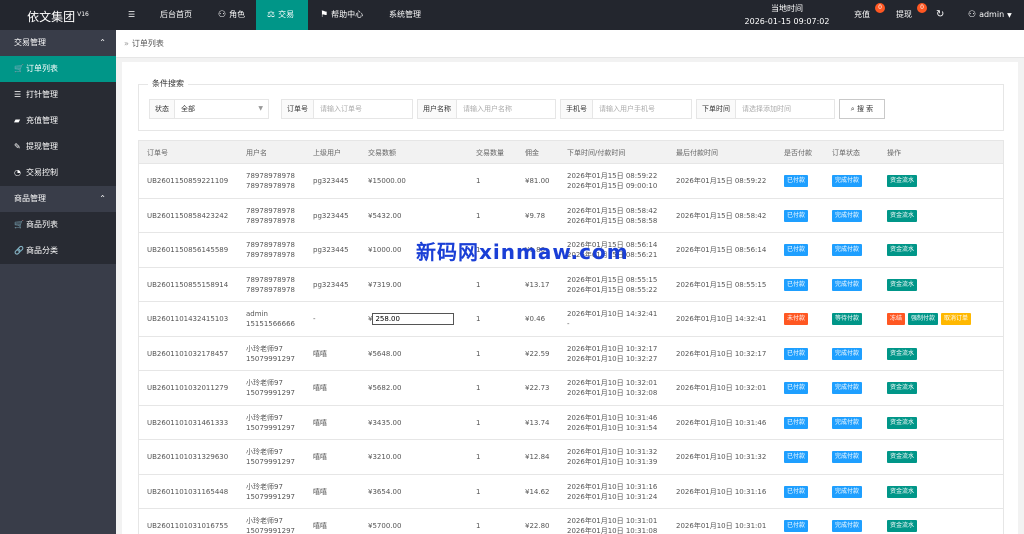 The height and width of the screenshot is (534, 1024). I want to click on parent-user: pg323445, so click(331, 215).